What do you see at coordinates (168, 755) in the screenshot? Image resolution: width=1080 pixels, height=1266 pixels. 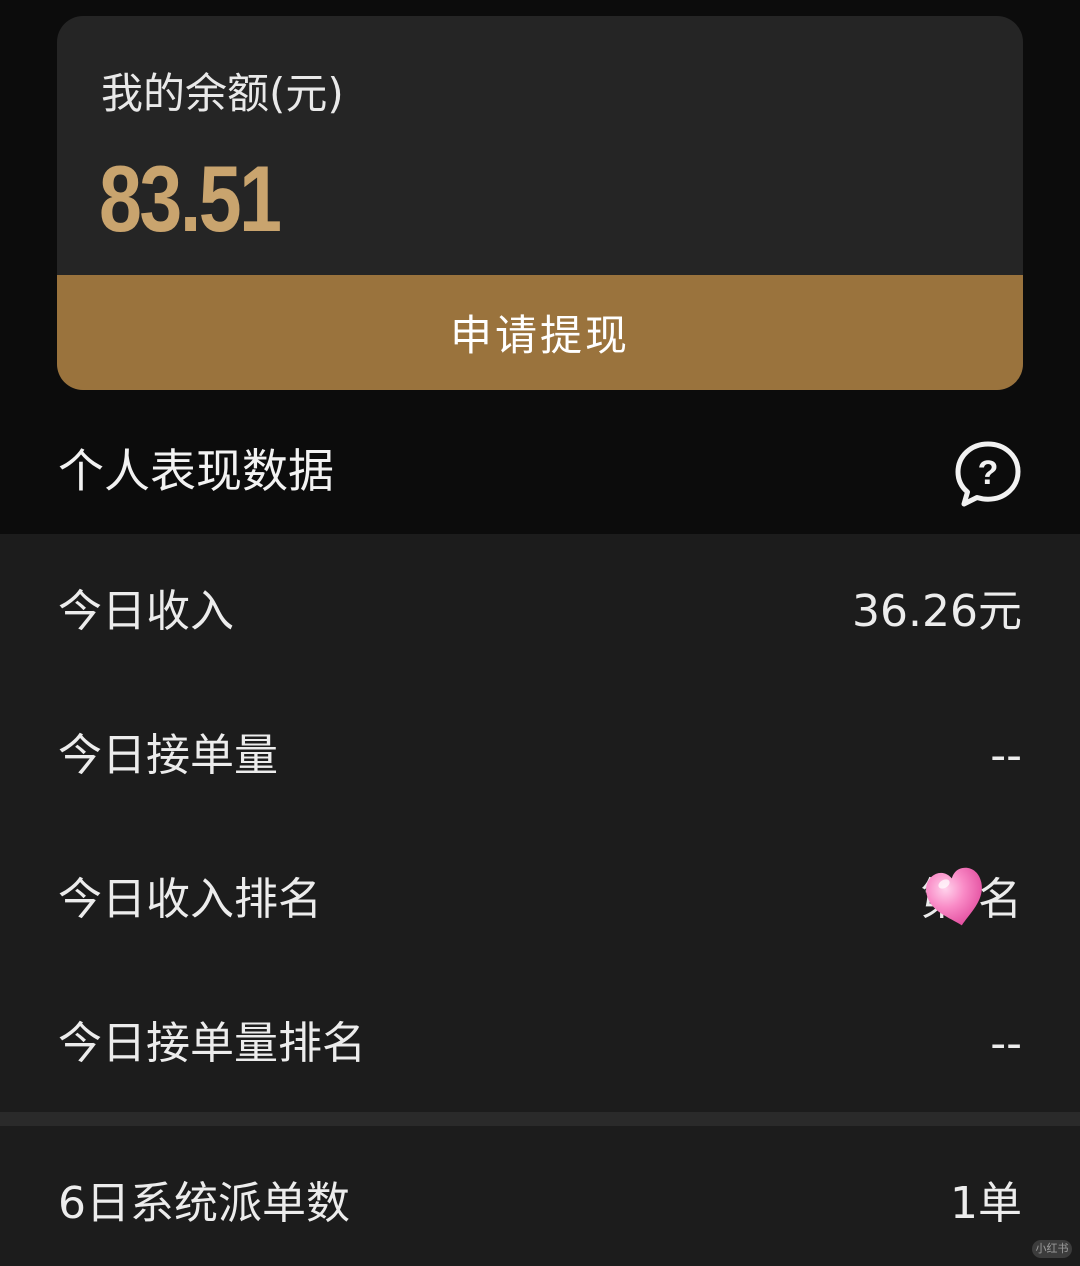 I see `stat-label: 今日接单量` at bounding box center [168, 755].